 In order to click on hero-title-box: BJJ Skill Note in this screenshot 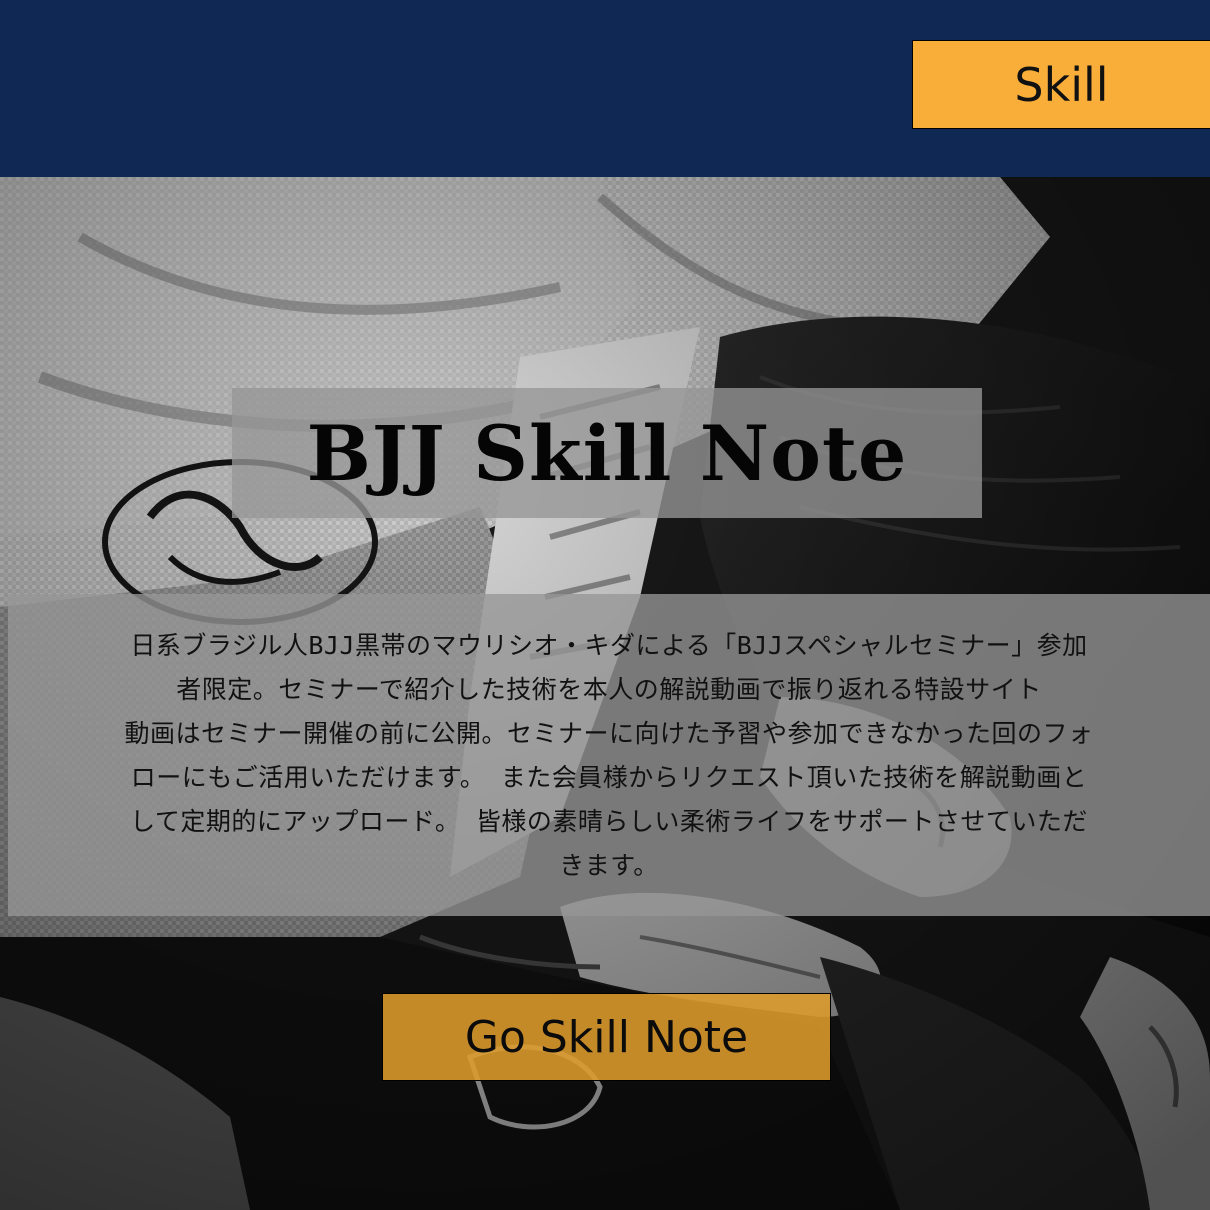, I will do `click(607, 453)`.